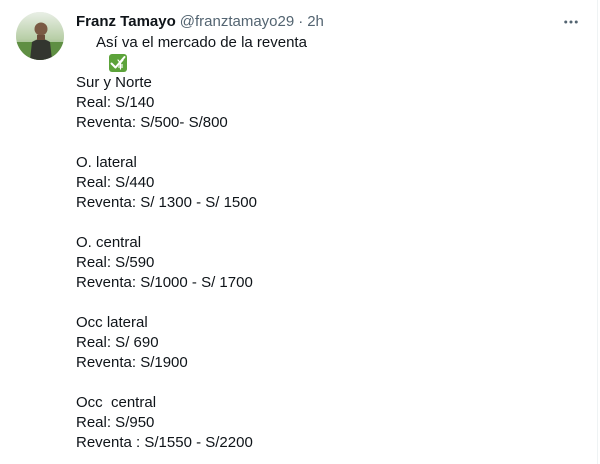 The image size is (600, 464). What do you see at coordinates (115, 102) in the screenshot?
I see `real-price: Real: S/140` at bounding box center [115, 102].